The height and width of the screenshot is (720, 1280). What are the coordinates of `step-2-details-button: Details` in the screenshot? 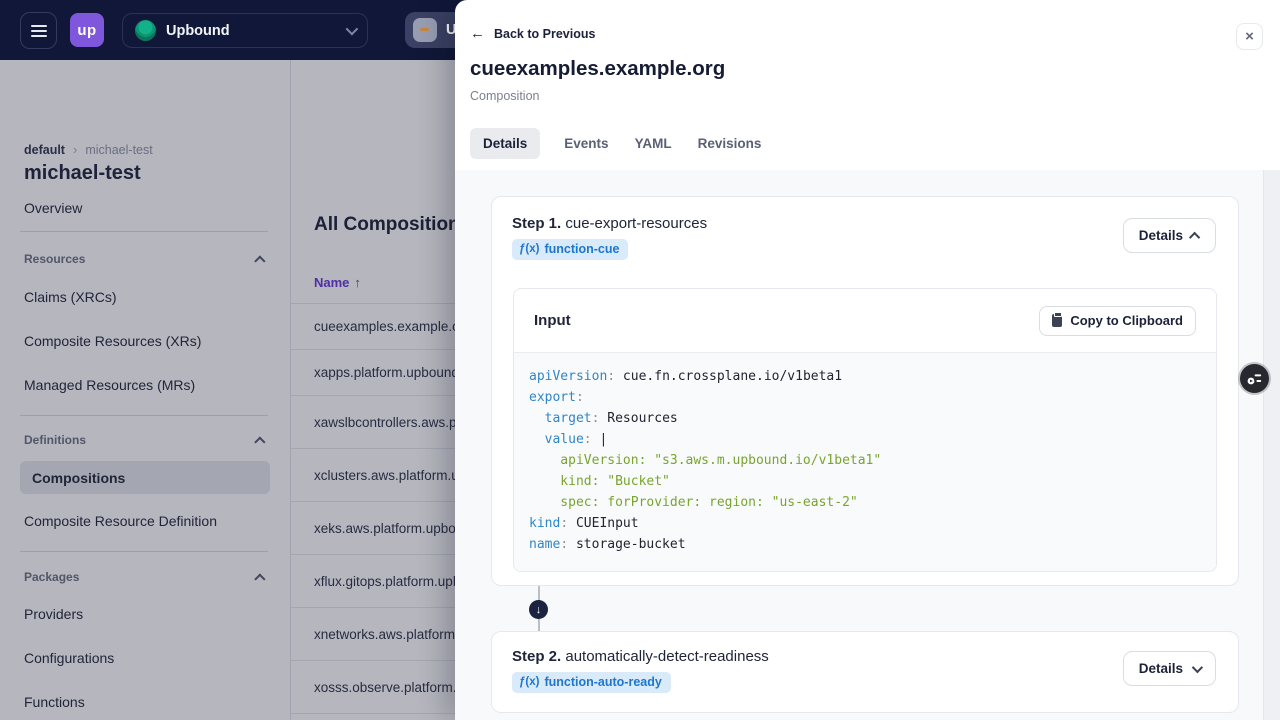 It's located at (1169, 668).